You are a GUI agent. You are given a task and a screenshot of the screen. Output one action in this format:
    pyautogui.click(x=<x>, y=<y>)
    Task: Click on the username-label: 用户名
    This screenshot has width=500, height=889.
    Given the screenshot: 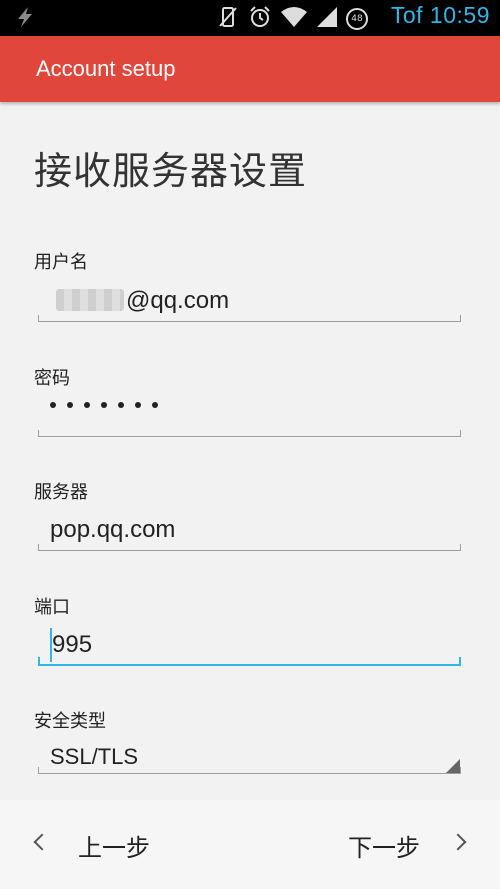 What is the action you would take?
    pyautogui.click(x=61, y=262)
    